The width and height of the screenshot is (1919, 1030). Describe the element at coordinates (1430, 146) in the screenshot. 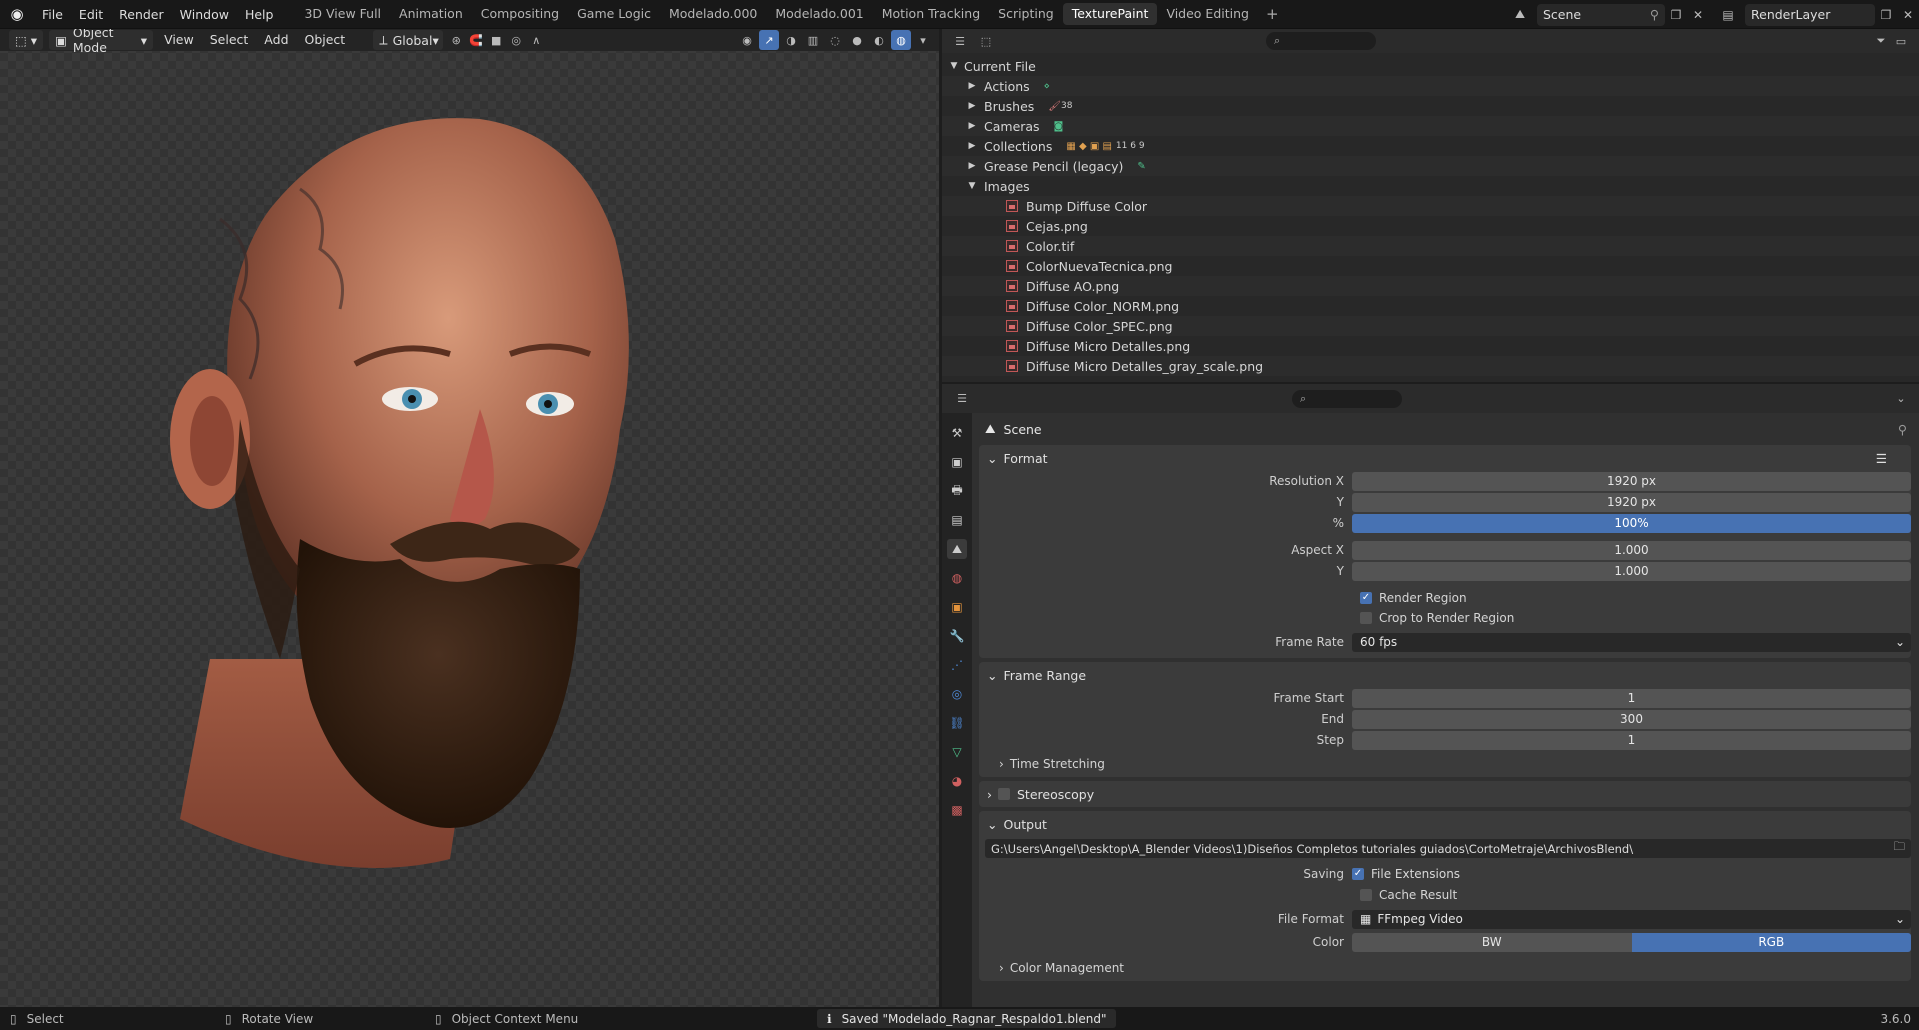

I see `tree-row-collections: ▶ Collections ▦ ◆ ▣ ▤ 11 6 9` at that location.